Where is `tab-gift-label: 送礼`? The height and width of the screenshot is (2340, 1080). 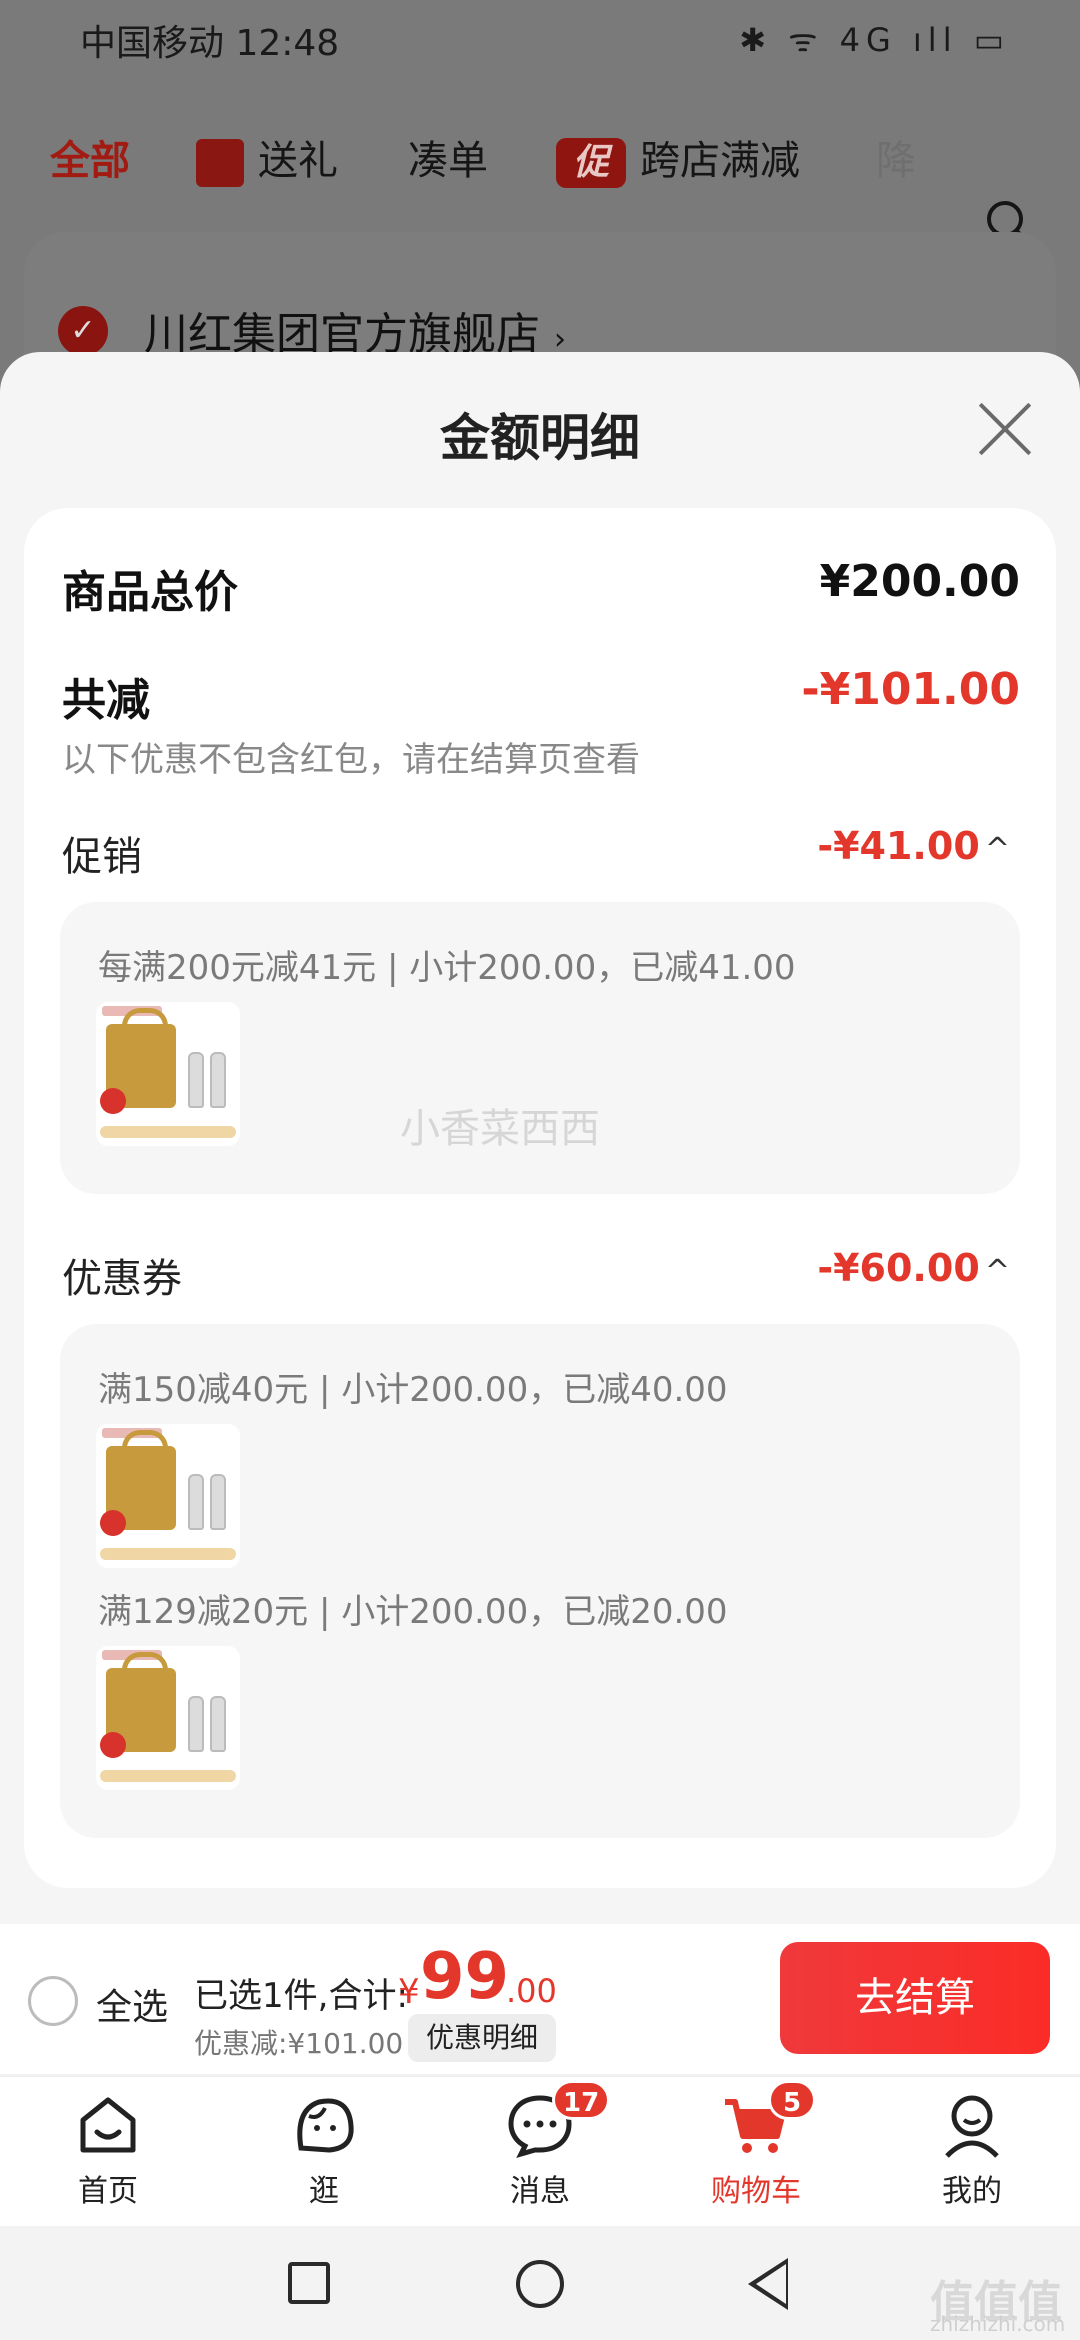
tab-gift-label: 送礼 is located at coordinates (298, 161).